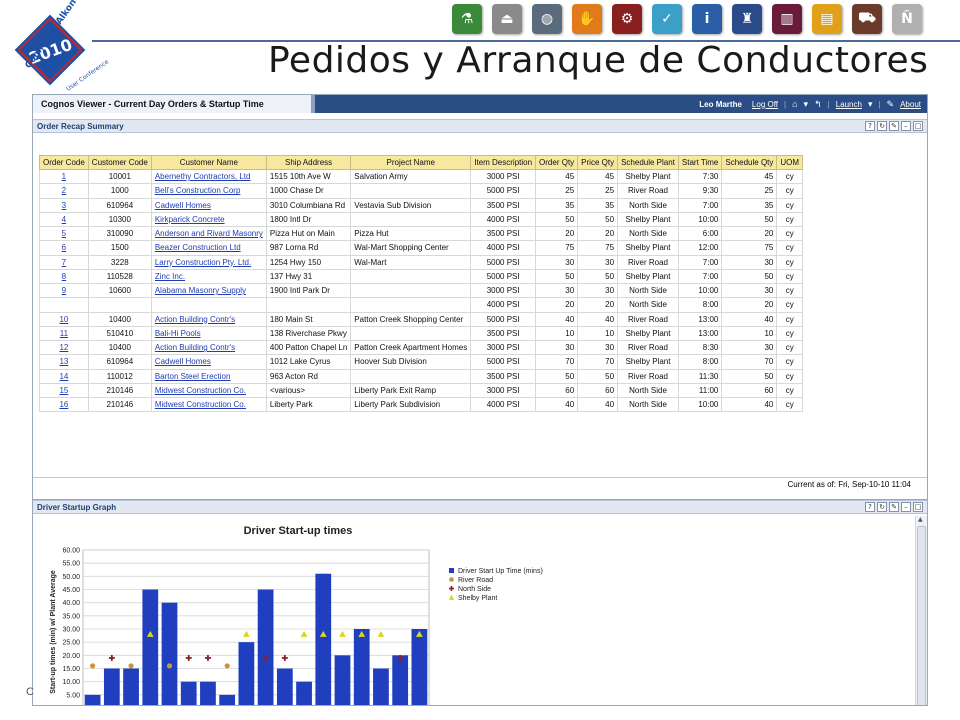 The image size is (960, 720). What do you see at coordinates (598, 248) in the screenshot?
I see `table-cell: 75` at bounding box center [598, 248].